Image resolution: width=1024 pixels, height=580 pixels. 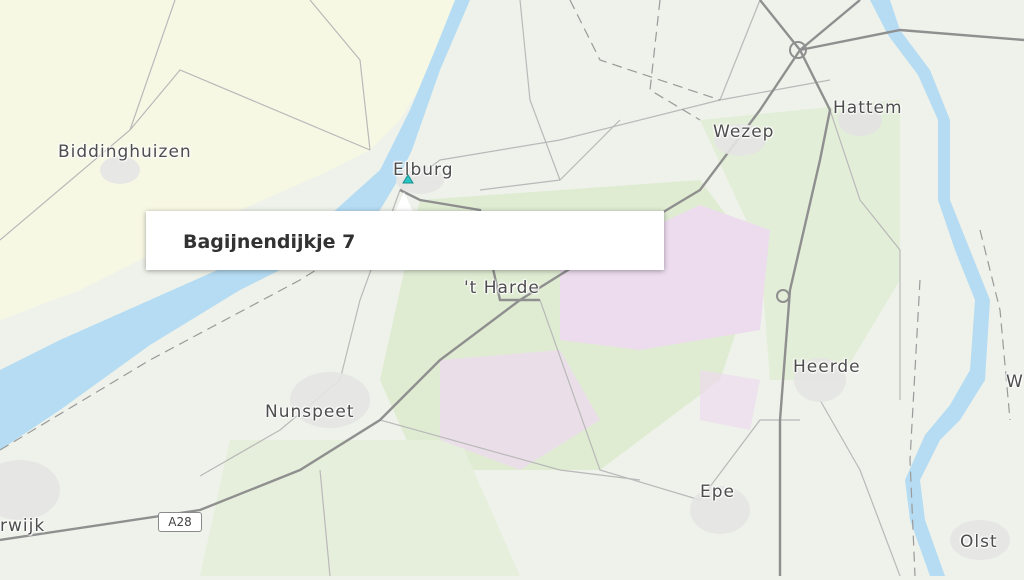 What do you see at coordinates (405, 240) in the screenshot?
I see `address-popup: Bagijnendijkje 7` at bounding box center [405, 240].